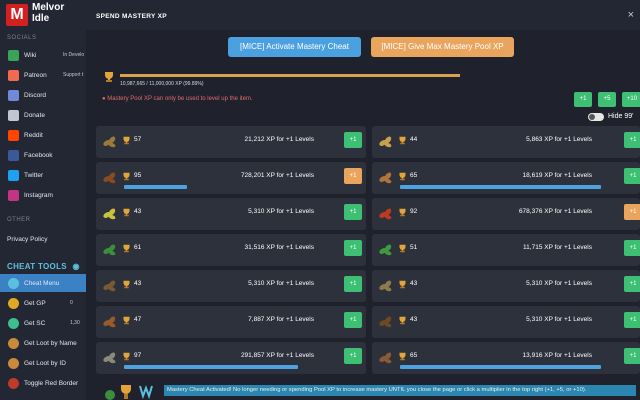 The image size is (640, 400). I want to click on sidebar-item-facebook: Facebook, so click(43, 155).